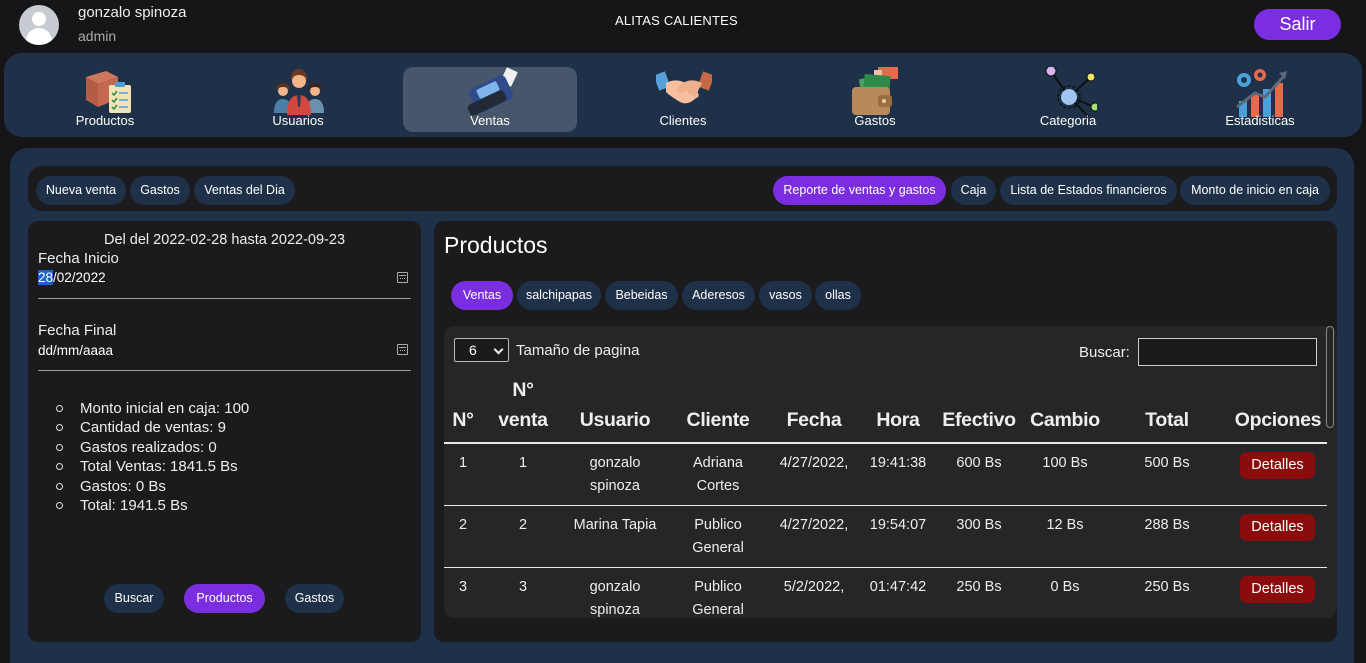  I want to click on cell-idx: 2, so click(463, 525).